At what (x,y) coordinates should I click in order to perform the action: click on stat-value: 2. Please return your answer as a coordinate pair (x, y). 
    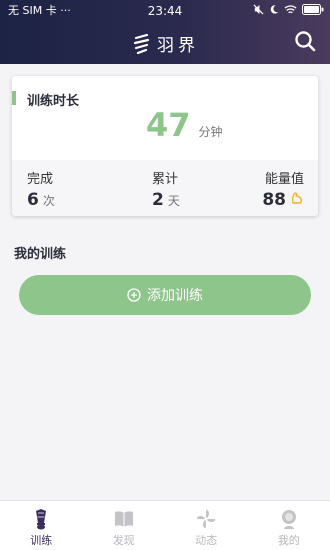
    Looking at the image, I should click on (158, 200).